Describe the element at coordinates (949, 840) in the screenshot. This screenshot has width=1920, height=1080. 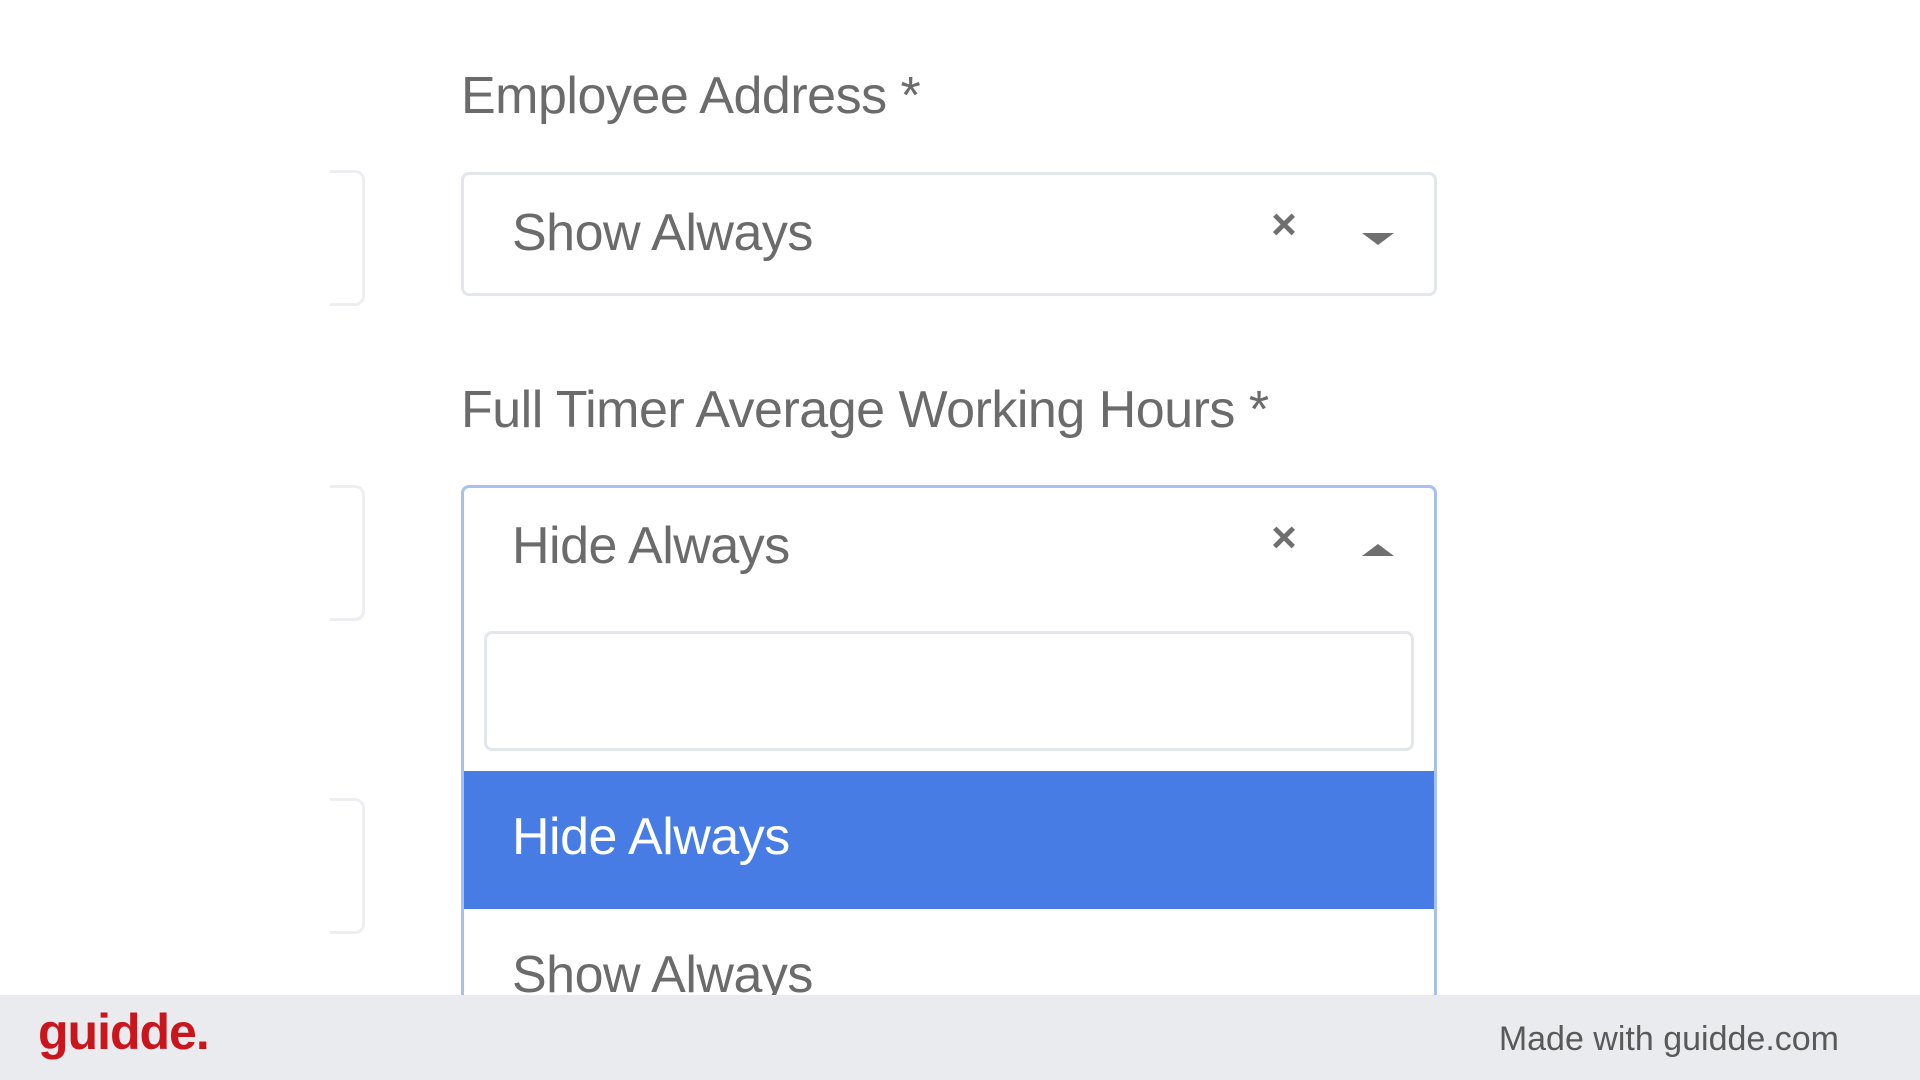
I see `dropdown-option-hide-always: Hide Always` at that location.